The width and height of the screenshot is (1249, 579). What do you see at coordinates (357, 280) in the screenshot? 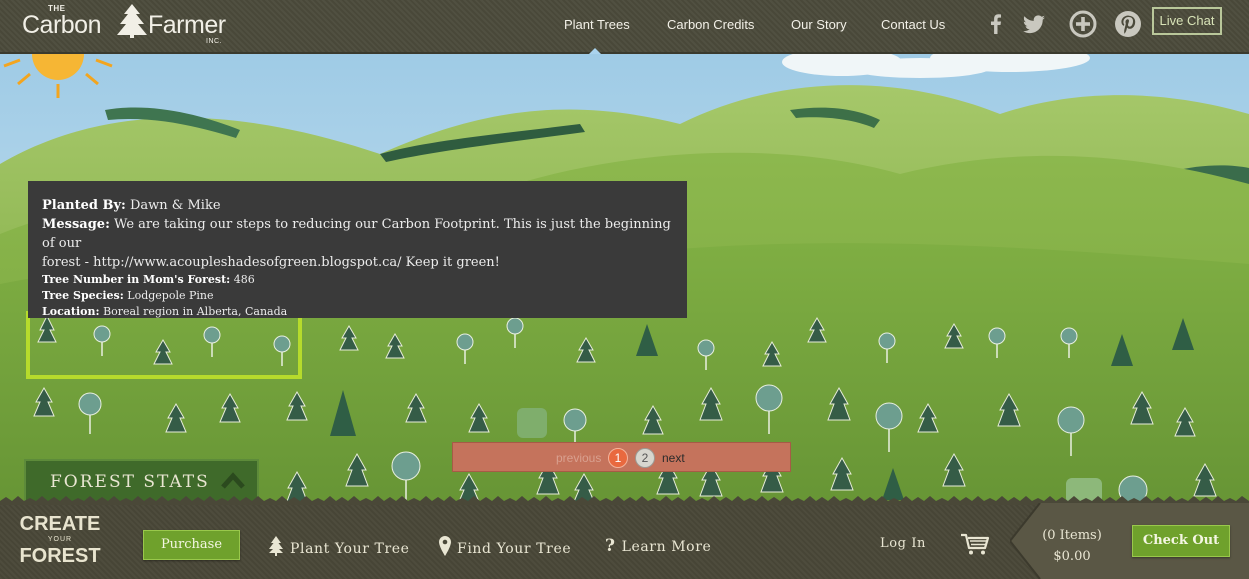
I see `tree-number-row: Tree Number in Mom's Forest: 486` at bounding box center [357, 280].